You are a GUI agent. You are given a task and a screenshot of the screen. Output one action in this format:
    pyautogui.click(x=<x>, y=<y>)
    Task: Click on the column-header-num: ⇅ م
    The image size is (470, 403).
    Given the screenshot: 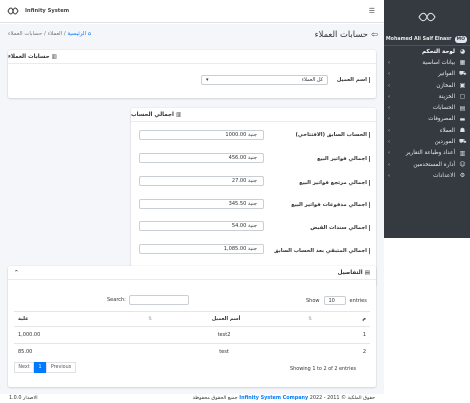 What is the action you would take?
    pyautogui.click(x=337, y=319)
    